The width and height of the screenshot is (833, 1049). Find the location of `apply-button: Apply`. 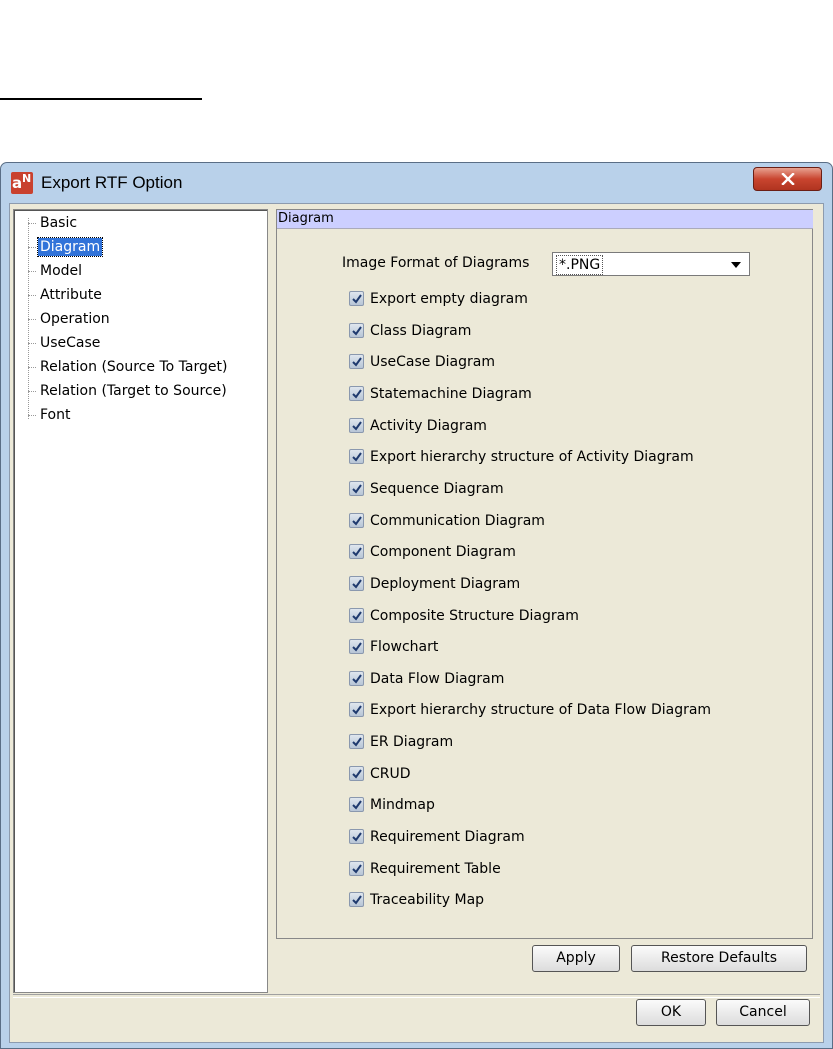

apply-button: Apply is located at coordinates (576, 958).